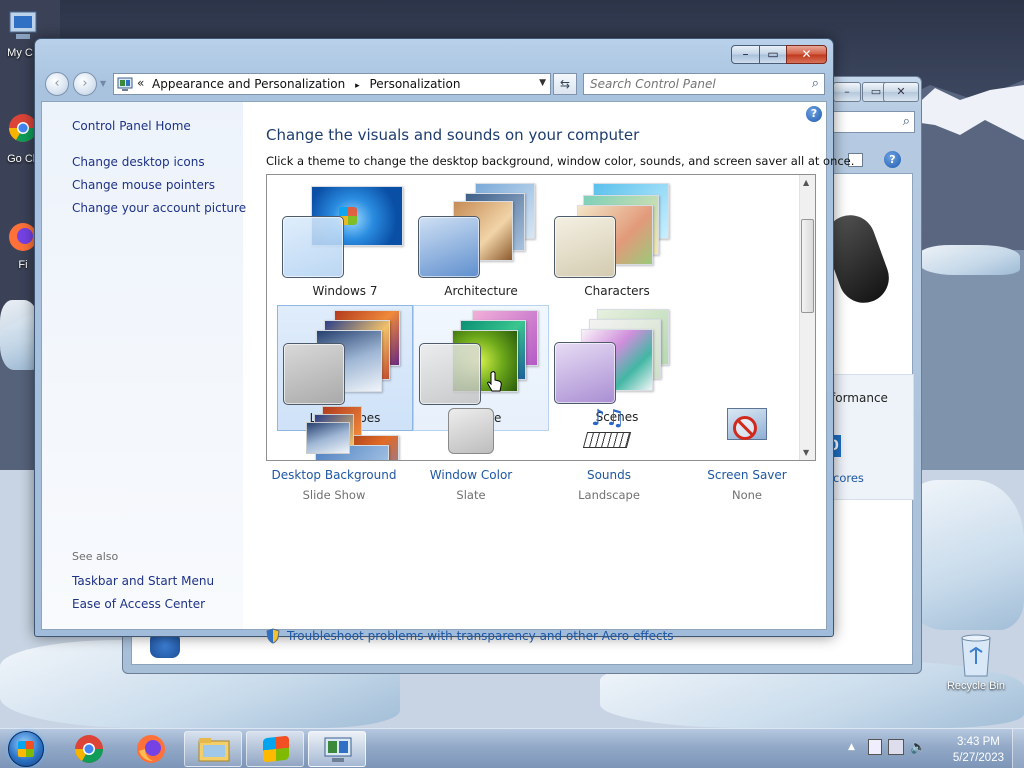 This screenshot has width=1024, height=768. I want to click on window-color-setting: Window Color Slate, so click(471, 454).